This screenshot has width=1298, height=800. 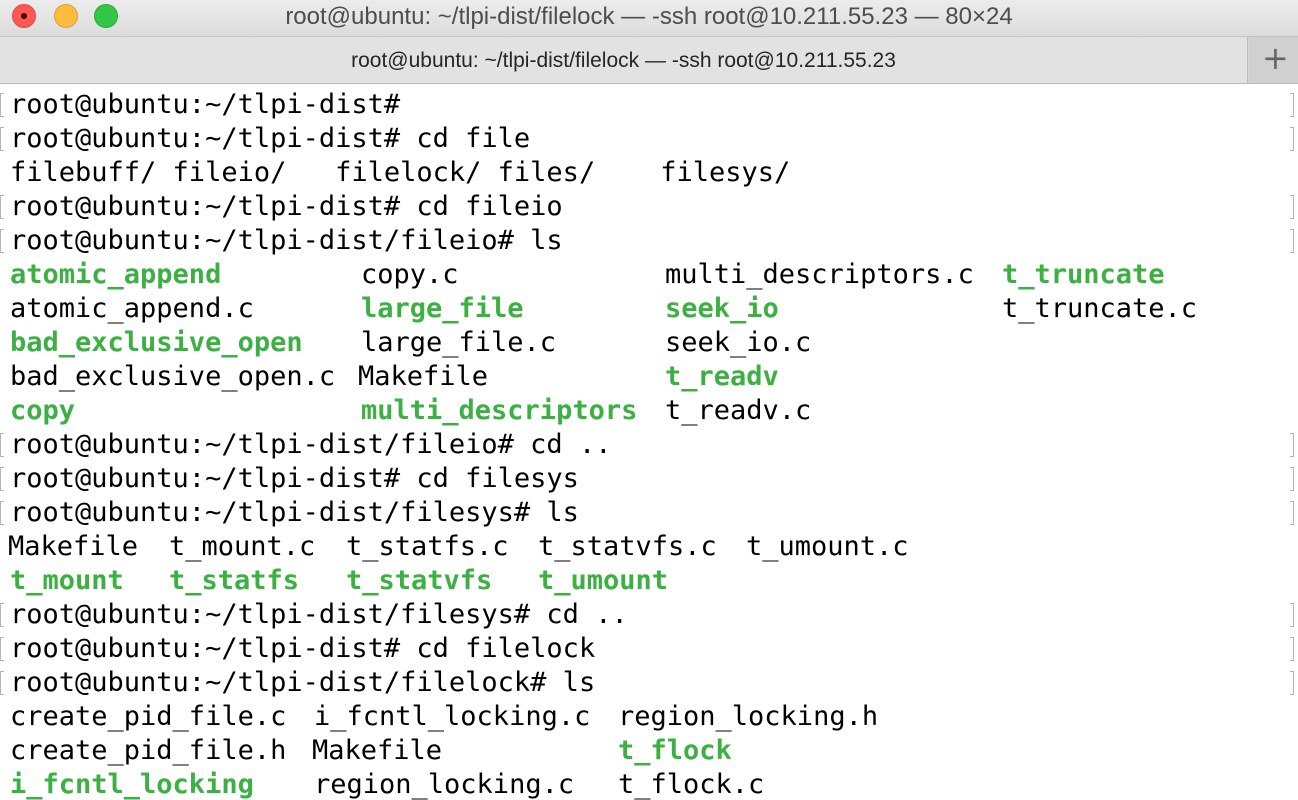 What do you see at coordinates (242, 546) in the screenshot?
I see `file-name: t_mount.c` at bounding box center [242, 546].